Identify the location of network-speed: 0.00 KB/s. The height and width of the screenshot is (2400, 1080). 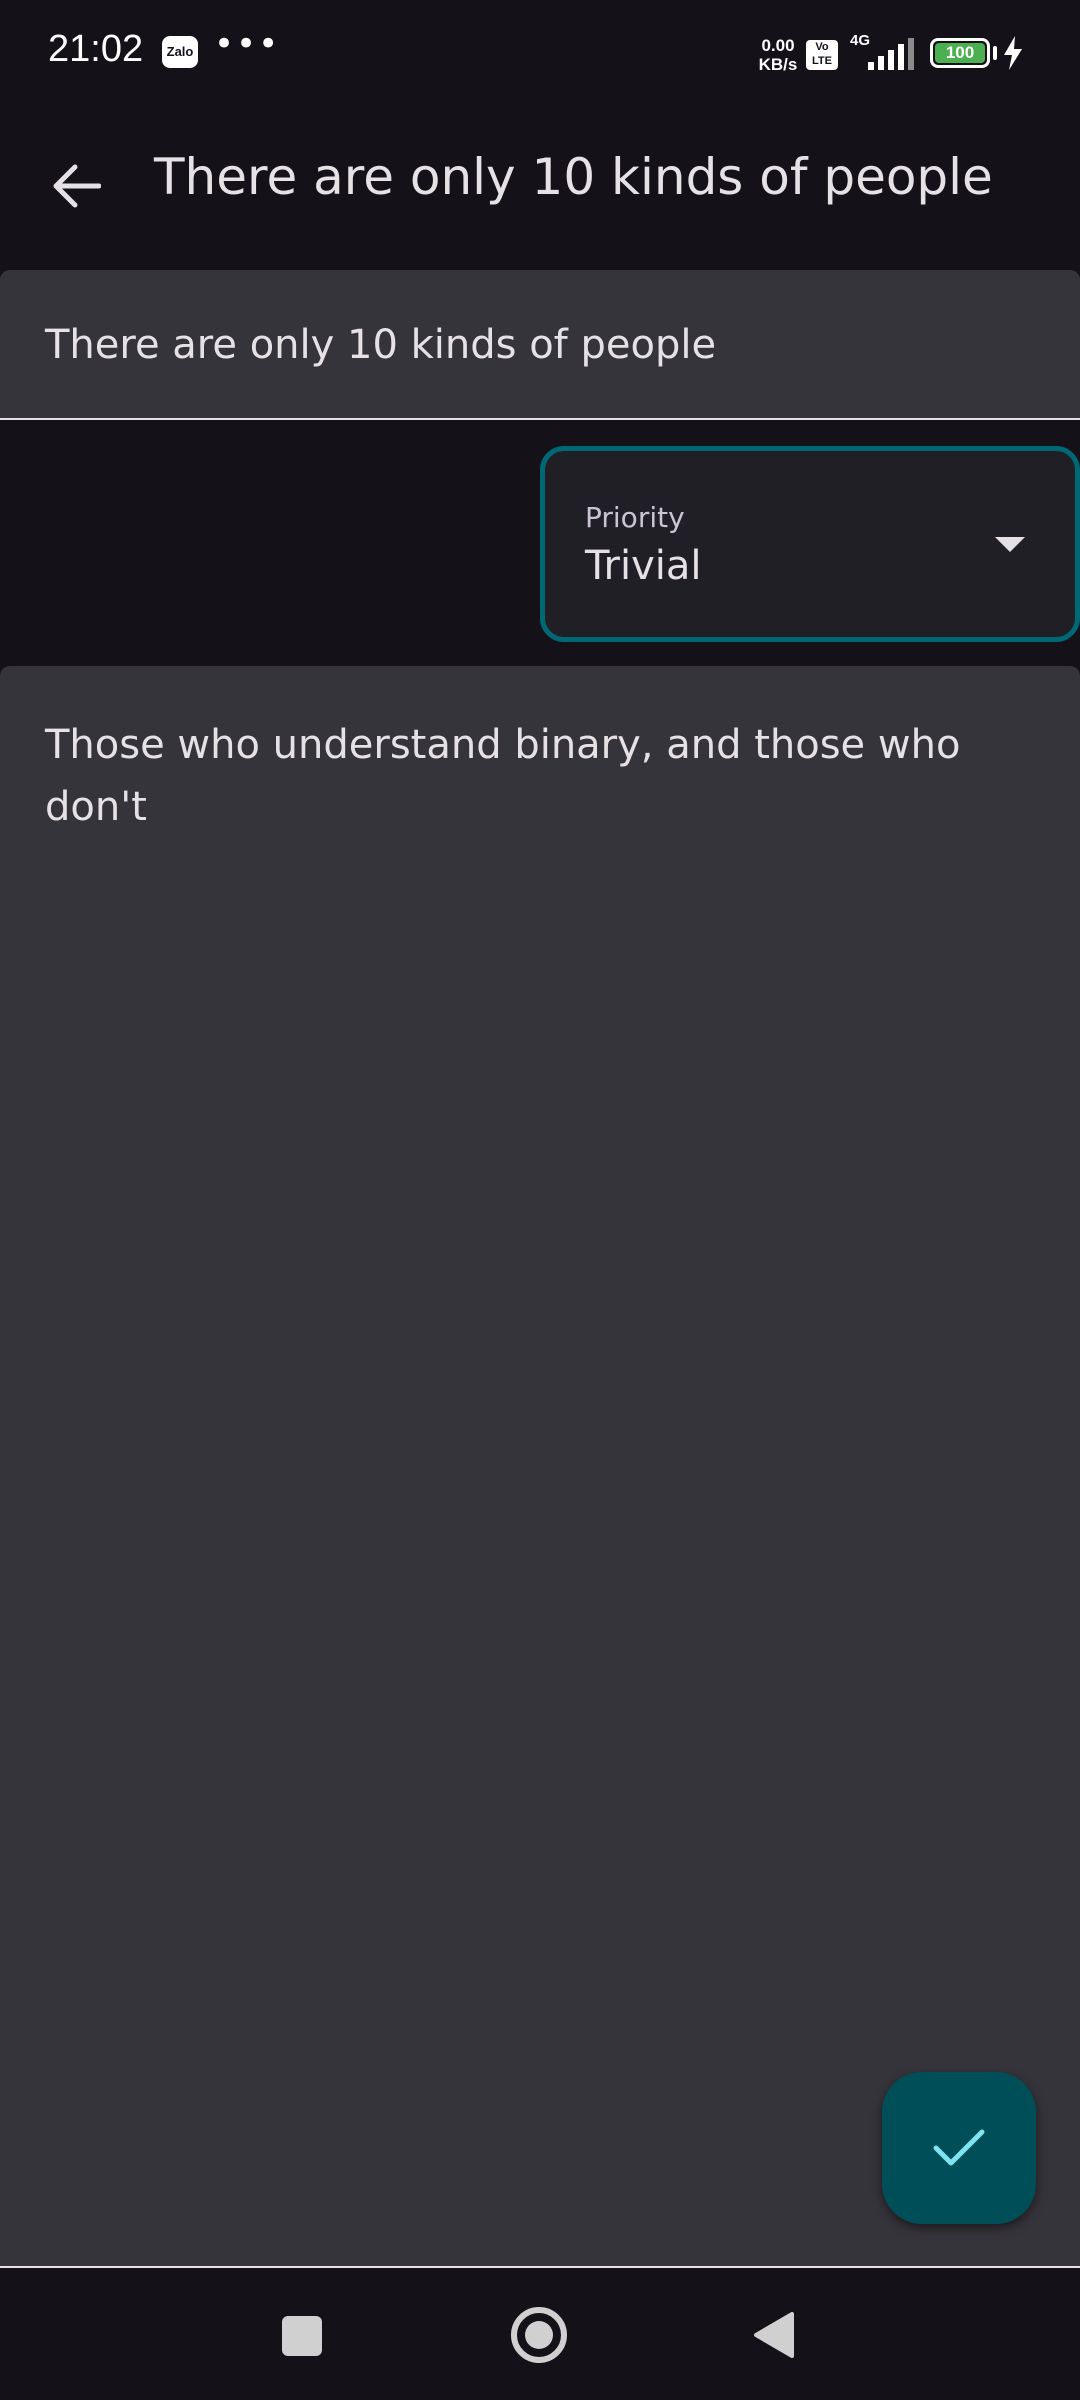
(778, 55).